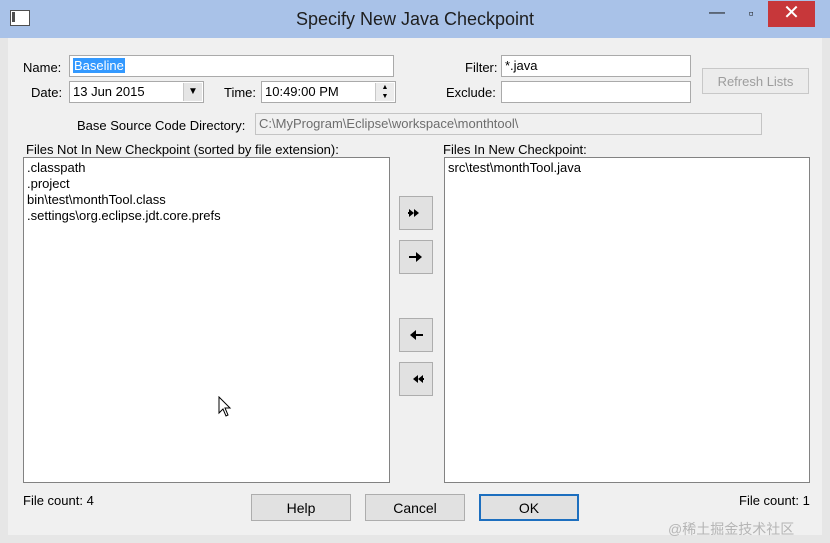  I want to click on spin-down-icon: ▼, so click(385, 96).